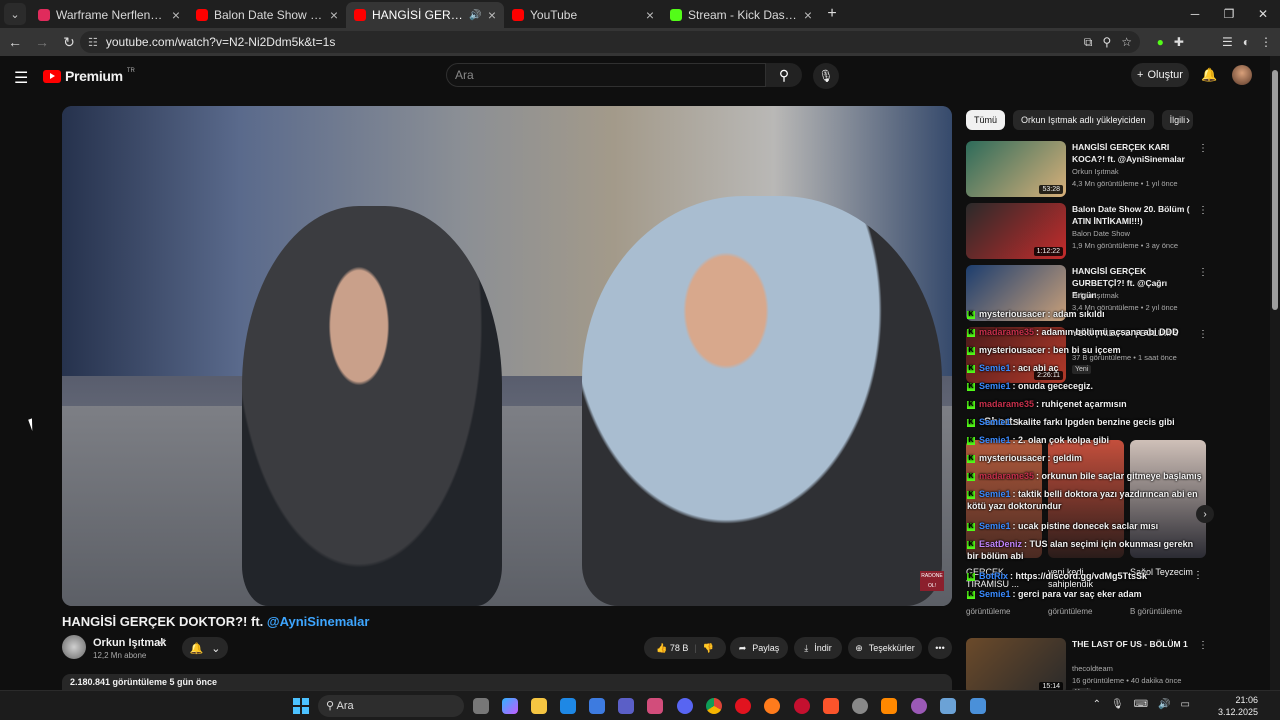 The width and height of the screenshot is (1280, 720). I want to click on browser-tab: Warframe Nerflenmeden Ö ×, so click(109, 15).